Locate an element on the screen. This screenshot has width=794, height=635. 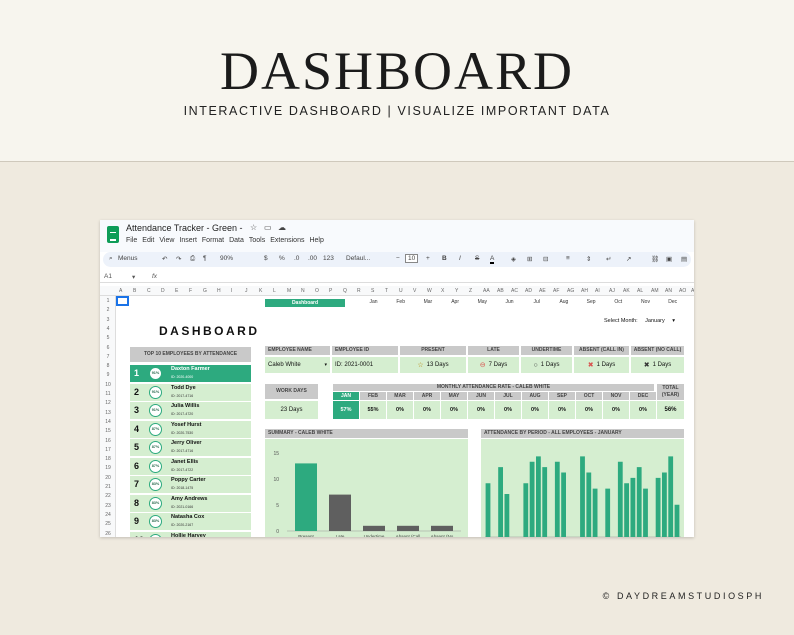
undo-icon: ↶ is located at coordinates (164, 259).